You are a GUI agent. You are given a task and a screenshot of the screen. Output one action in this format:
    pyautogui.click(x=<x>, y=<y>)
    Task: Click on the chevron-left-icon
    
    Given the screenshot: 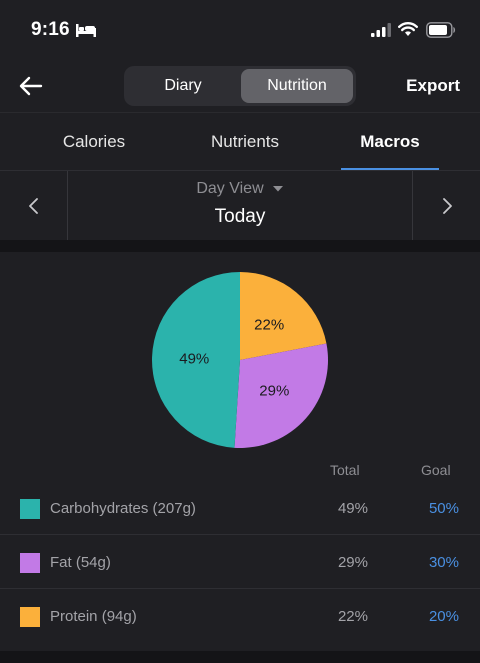 What is the action you would take?
    pyautogui.click(x=33, y=206)
    